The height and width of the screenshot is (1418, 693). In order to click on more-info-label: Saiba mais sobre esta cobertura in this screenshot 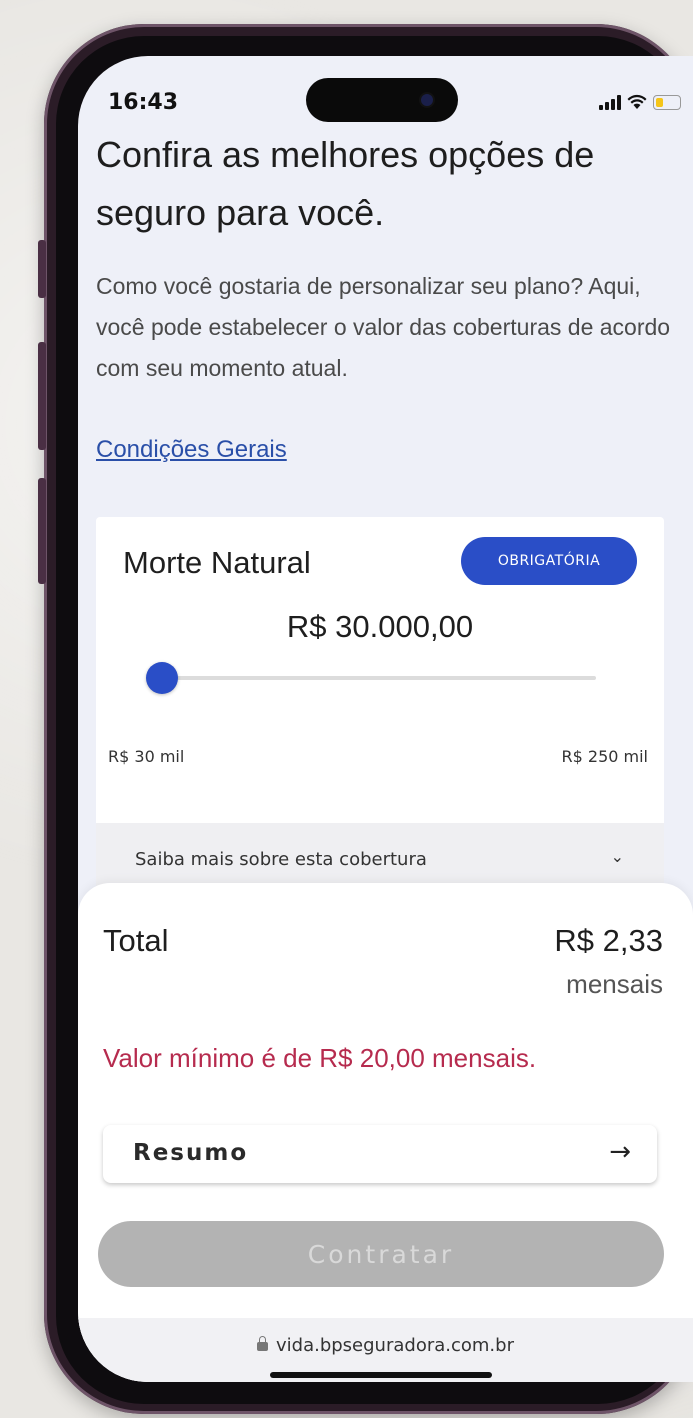, I will do `click(281, 859)`.